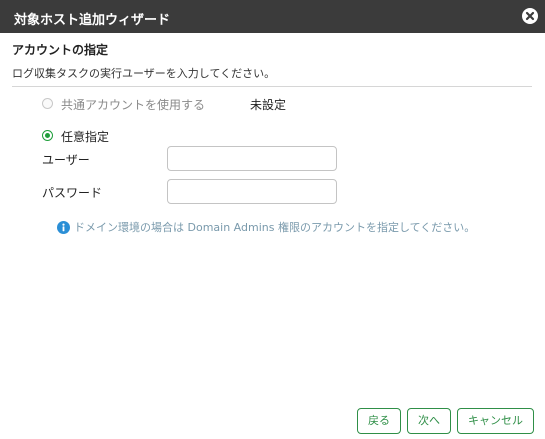  What do you see at coordinates (429, 421) in the screenshot?
I see `next-button: 次へ` at bounding box center [429, 421].